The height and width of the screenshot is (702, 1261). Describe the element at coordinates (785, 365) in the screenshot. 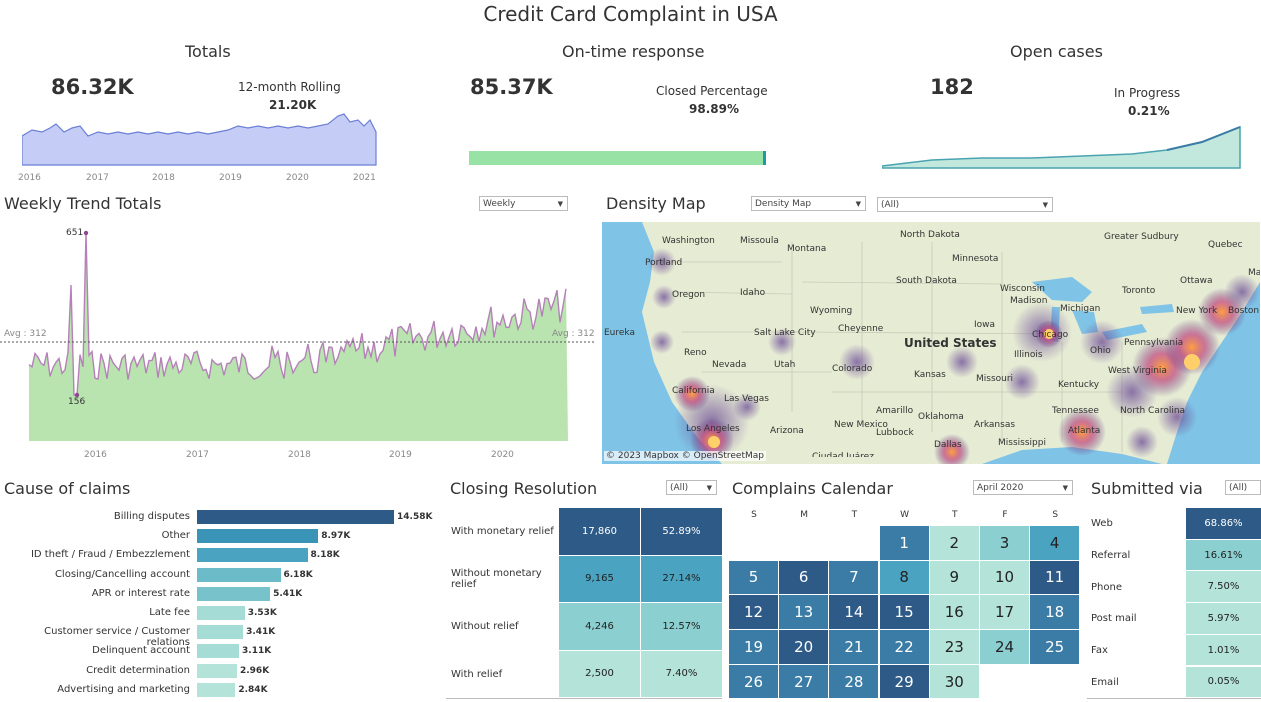

I see `map-label: Utah` at that location.